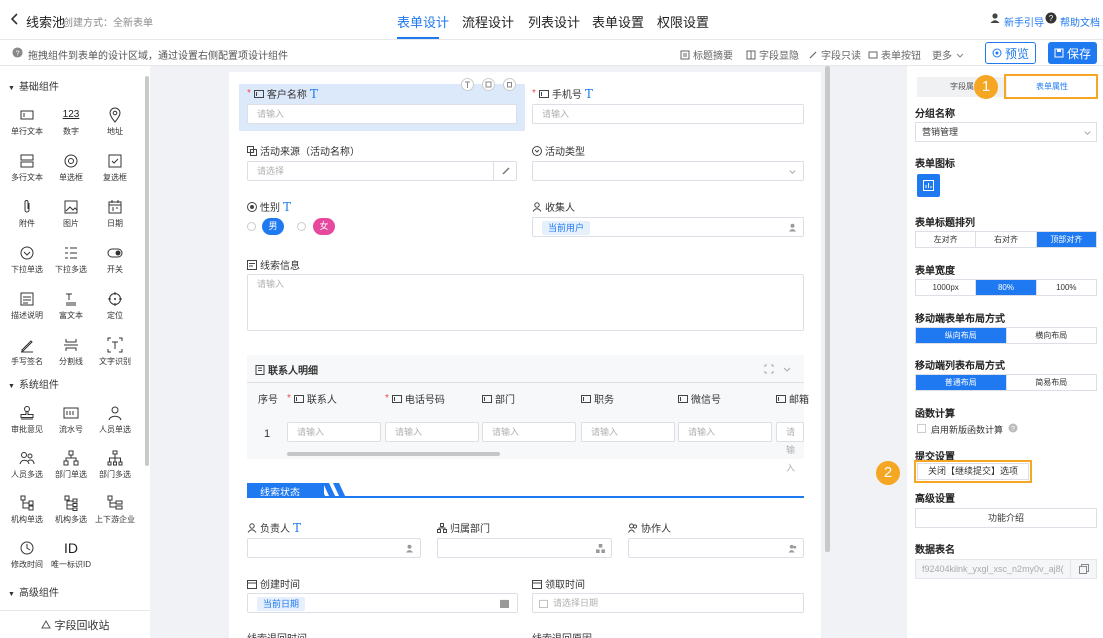 The width and height of the screenshot is (1103, 638). I want to click on back-arrow-icon, so click(15, 19).